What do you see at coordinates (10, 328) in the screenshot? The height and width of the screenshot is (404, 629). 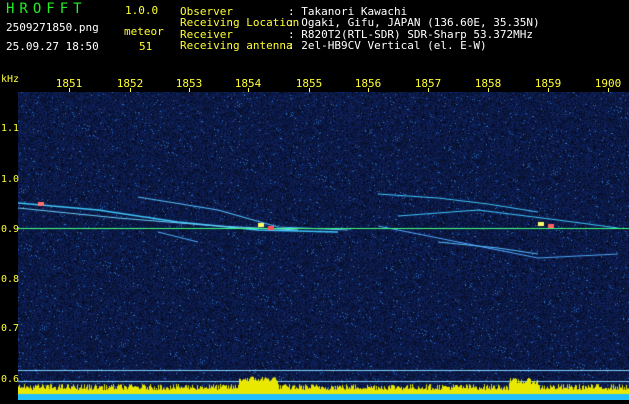 I see `frequency-tick-label: 0.7` at bounding box center [10, 328].